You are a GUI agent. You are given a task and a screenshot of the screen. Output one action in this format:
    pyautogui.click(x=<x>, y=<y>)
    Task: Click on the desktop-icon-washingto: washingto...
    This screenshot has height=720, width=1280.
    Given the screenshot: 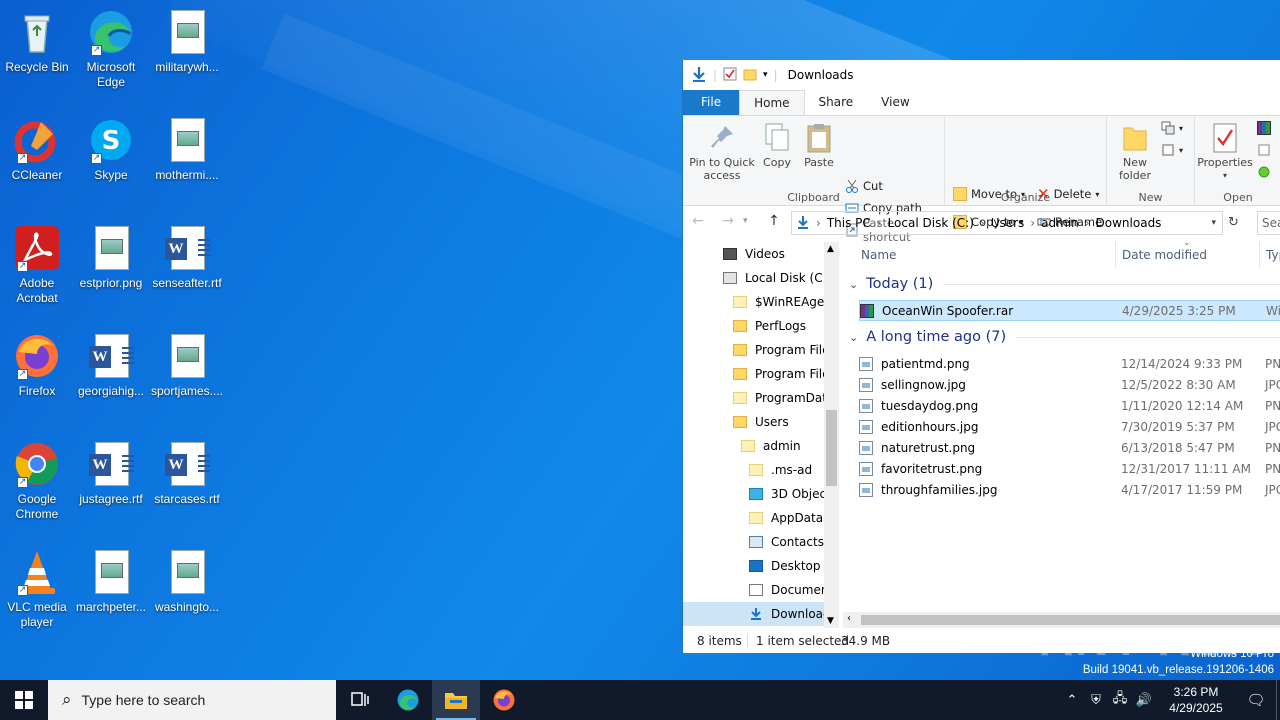 What is the action you would take?
    pyautogui.click(x=187, y=581)
    